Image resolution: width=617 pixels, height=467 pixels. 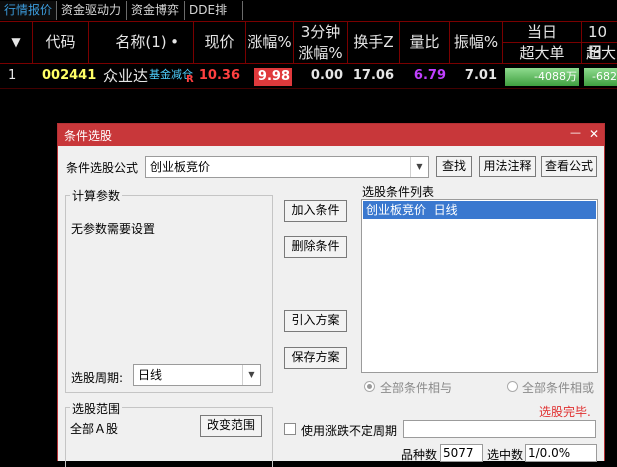 What do you see at coordinates (197, 375) in the screenshot?
I see `period-select: 日线 ▼` at bounding box center [197, 375].